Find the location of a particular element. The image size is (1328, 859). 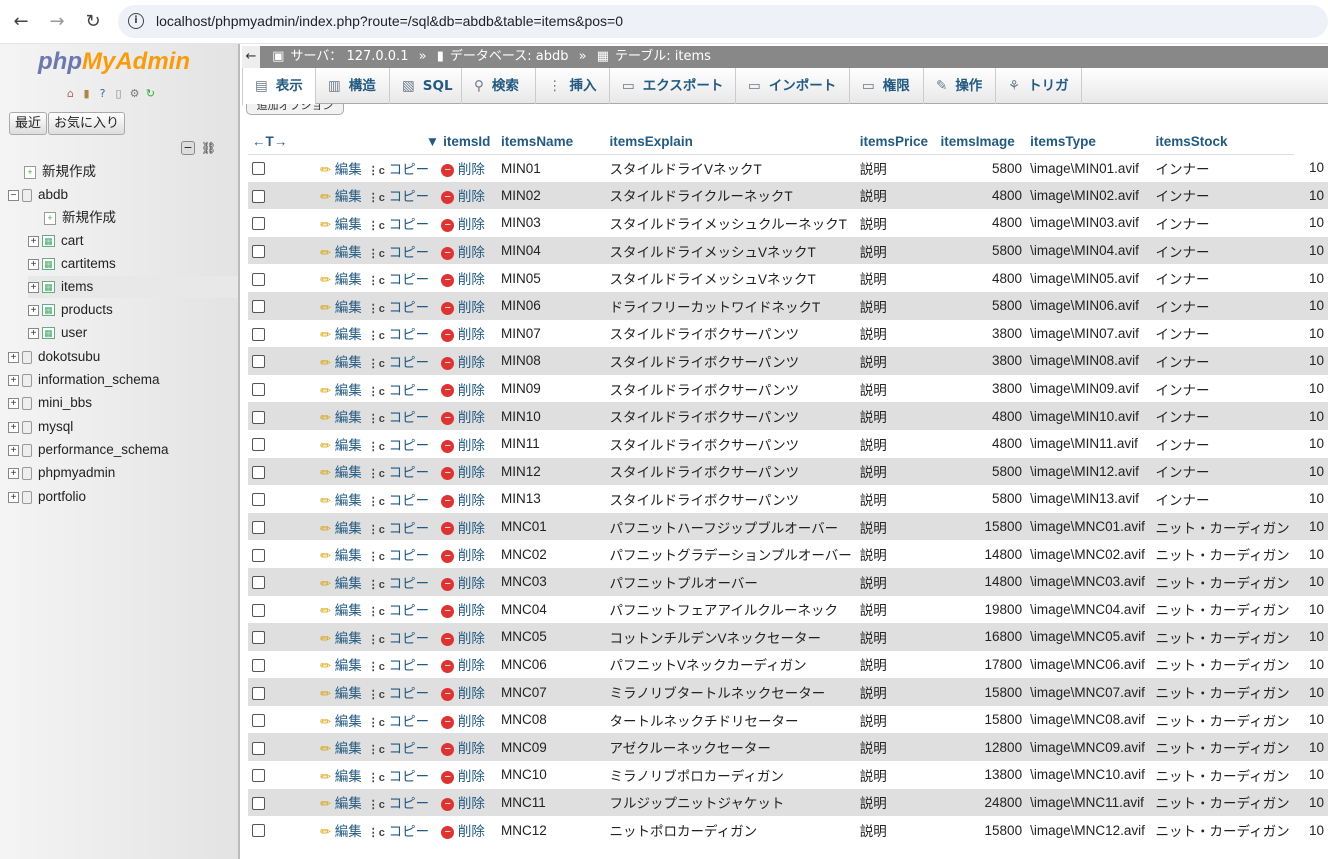

cell-items-id: MIN13 is located at coordinates (551, 499).